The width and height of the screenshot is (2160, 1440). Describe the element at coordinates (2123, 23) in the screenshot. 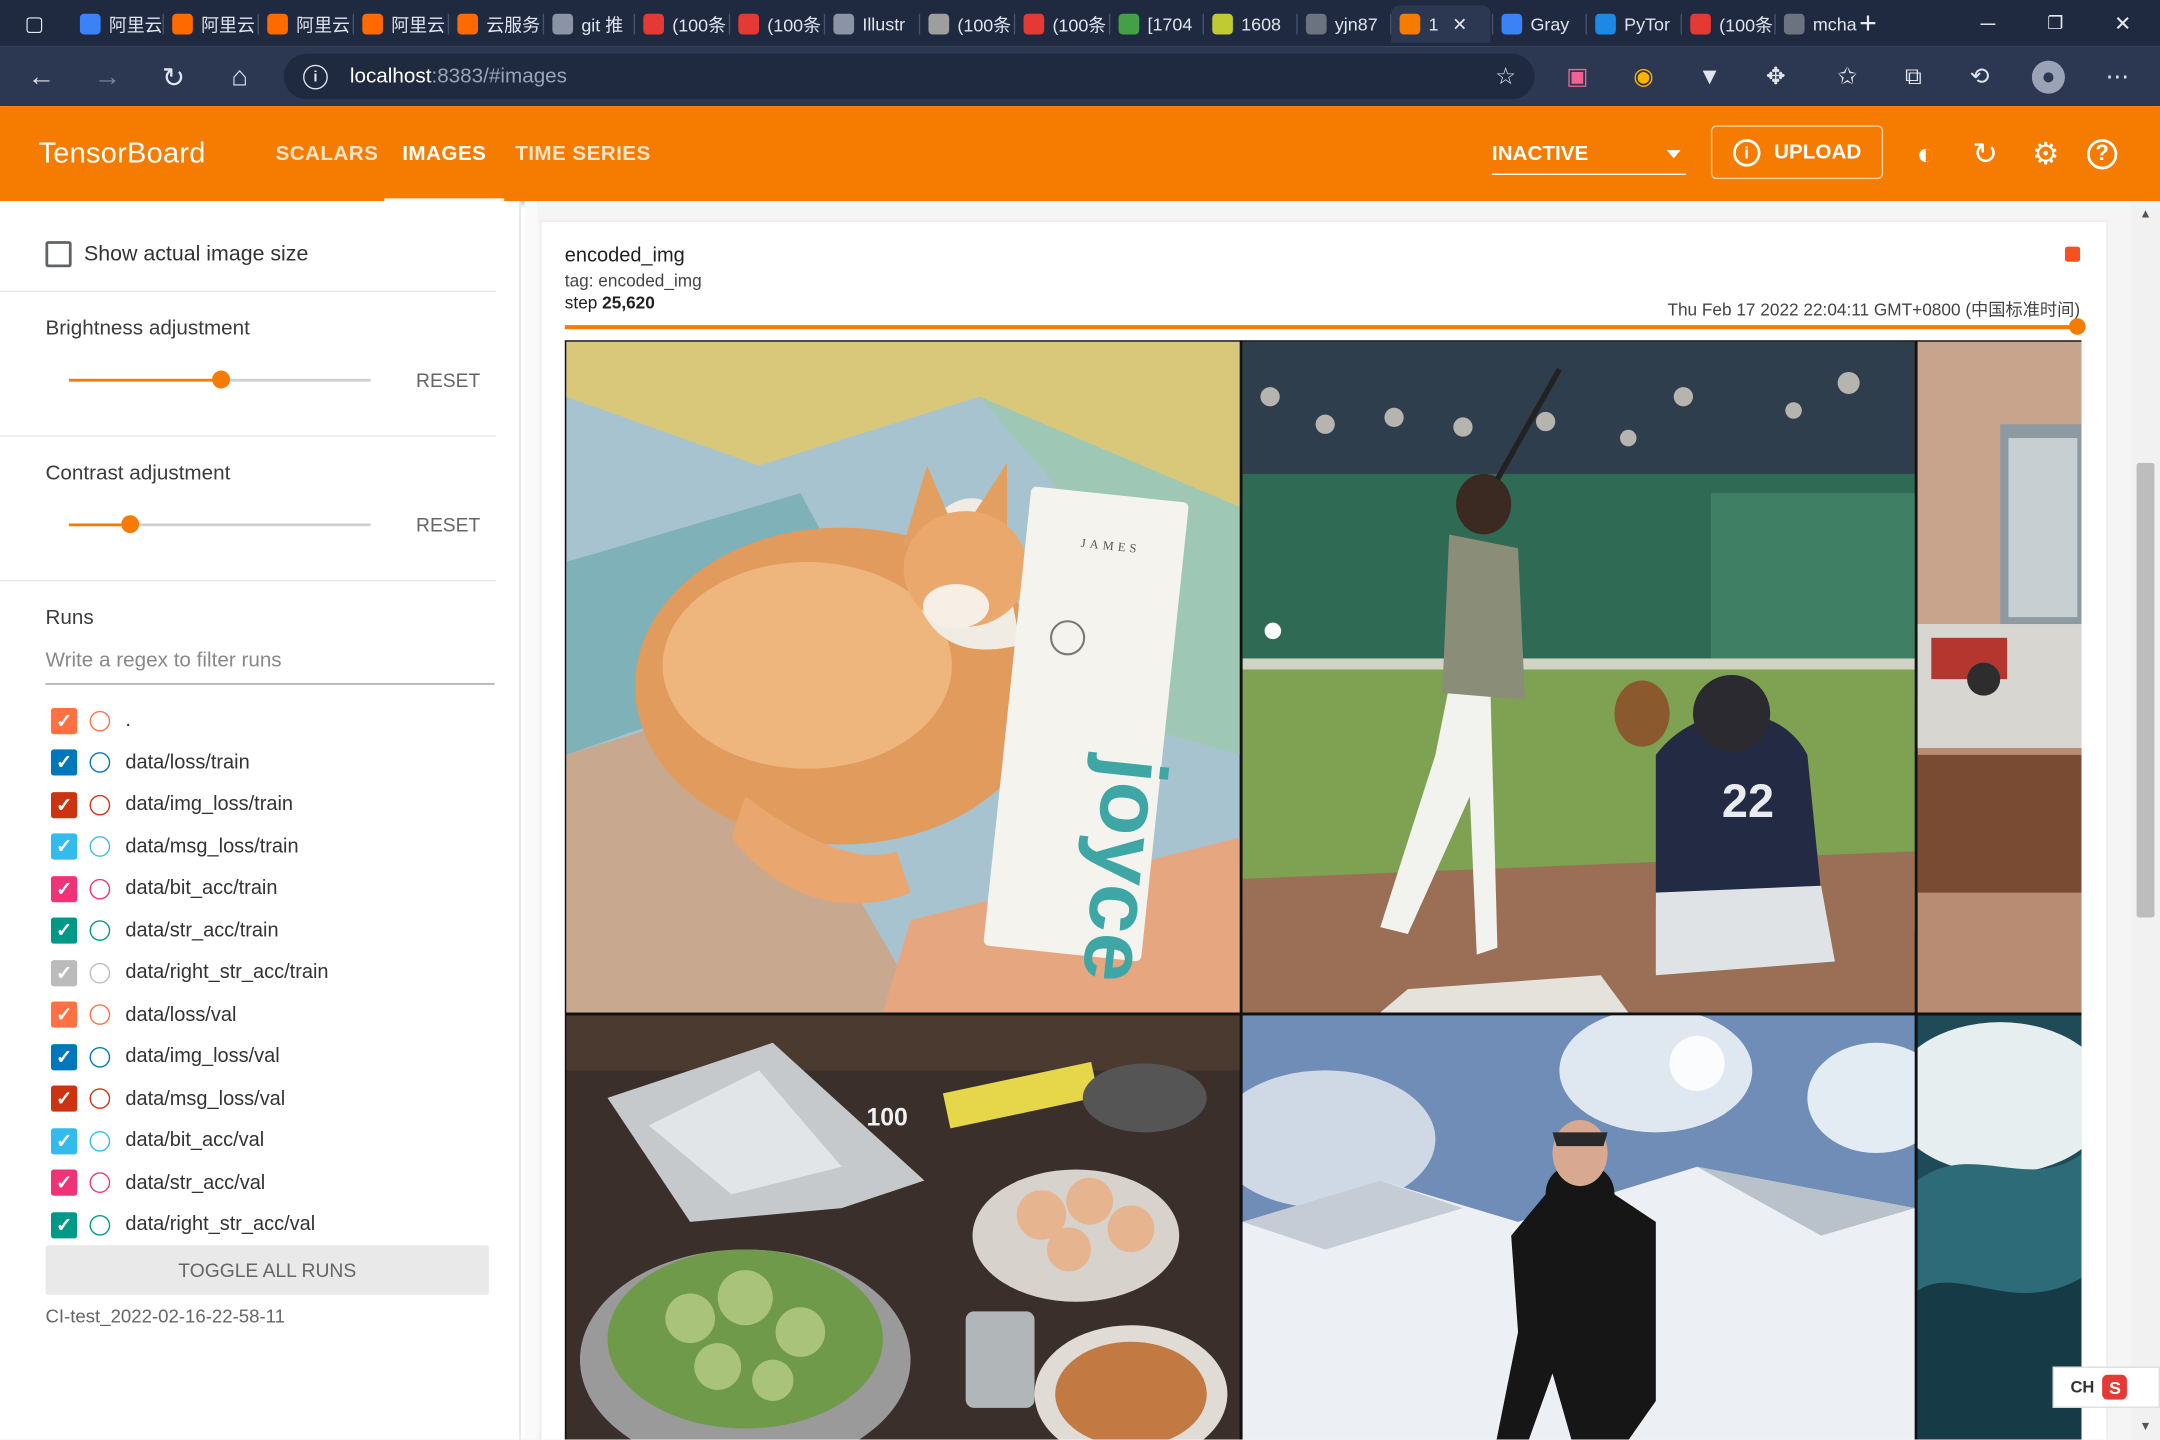

I see `close-window-button: ✕` at that location.